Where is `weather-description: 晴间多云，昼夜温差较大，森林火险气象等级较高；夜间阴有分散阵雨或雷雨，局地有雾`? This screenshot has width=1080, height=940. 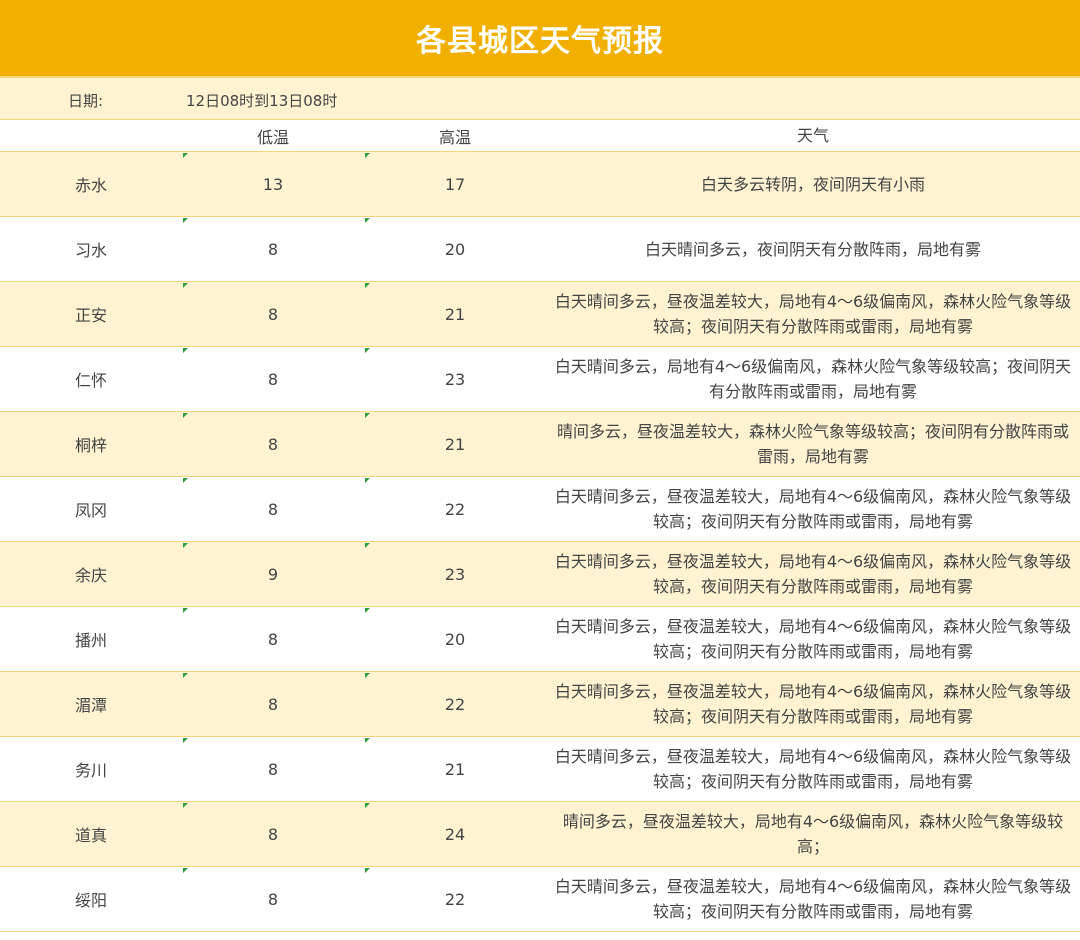 weather-description: 晴间多云，昼夜温差较大，森林火险气象等级较高；夜间阴有分散阵雨或雷雨，局地有雾 is located at coordinates (812, 444).